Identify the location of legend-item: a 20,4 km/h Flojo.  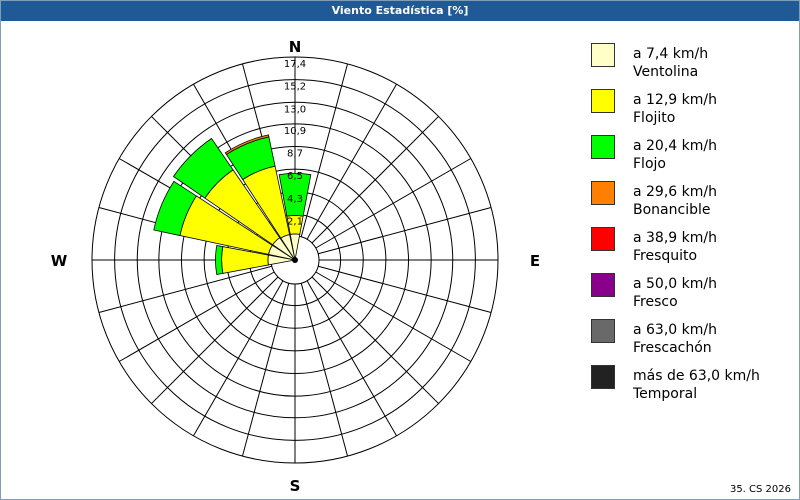
(689, 156).